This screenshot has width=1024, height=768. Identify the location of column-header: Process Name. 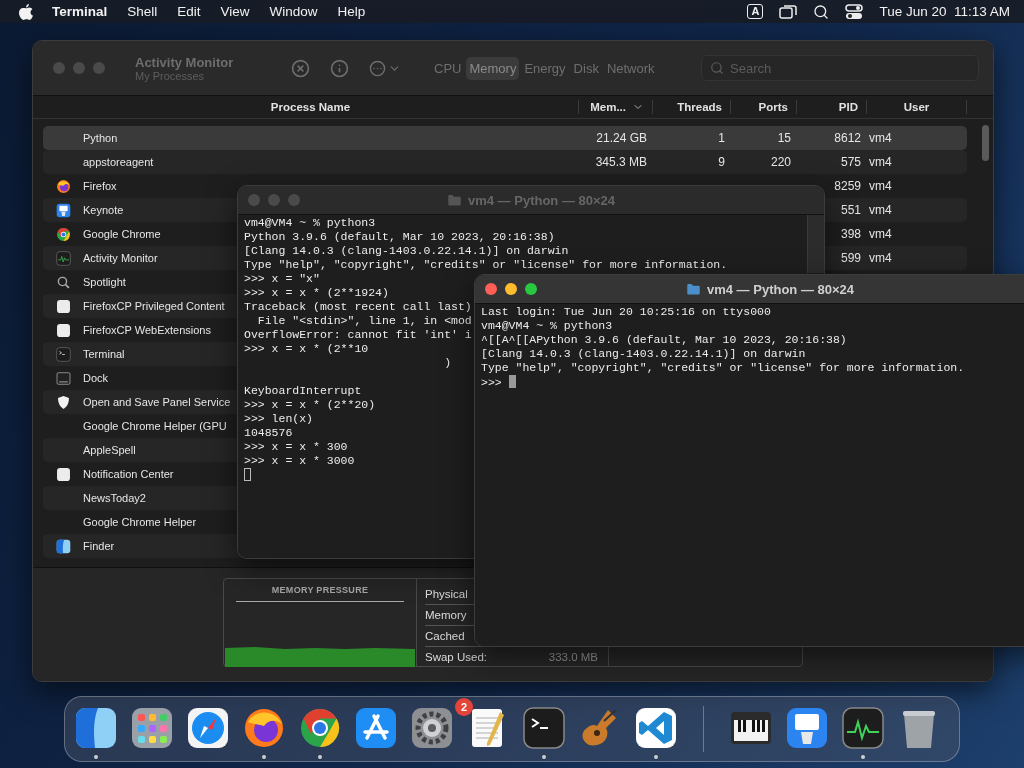
(311, 107).